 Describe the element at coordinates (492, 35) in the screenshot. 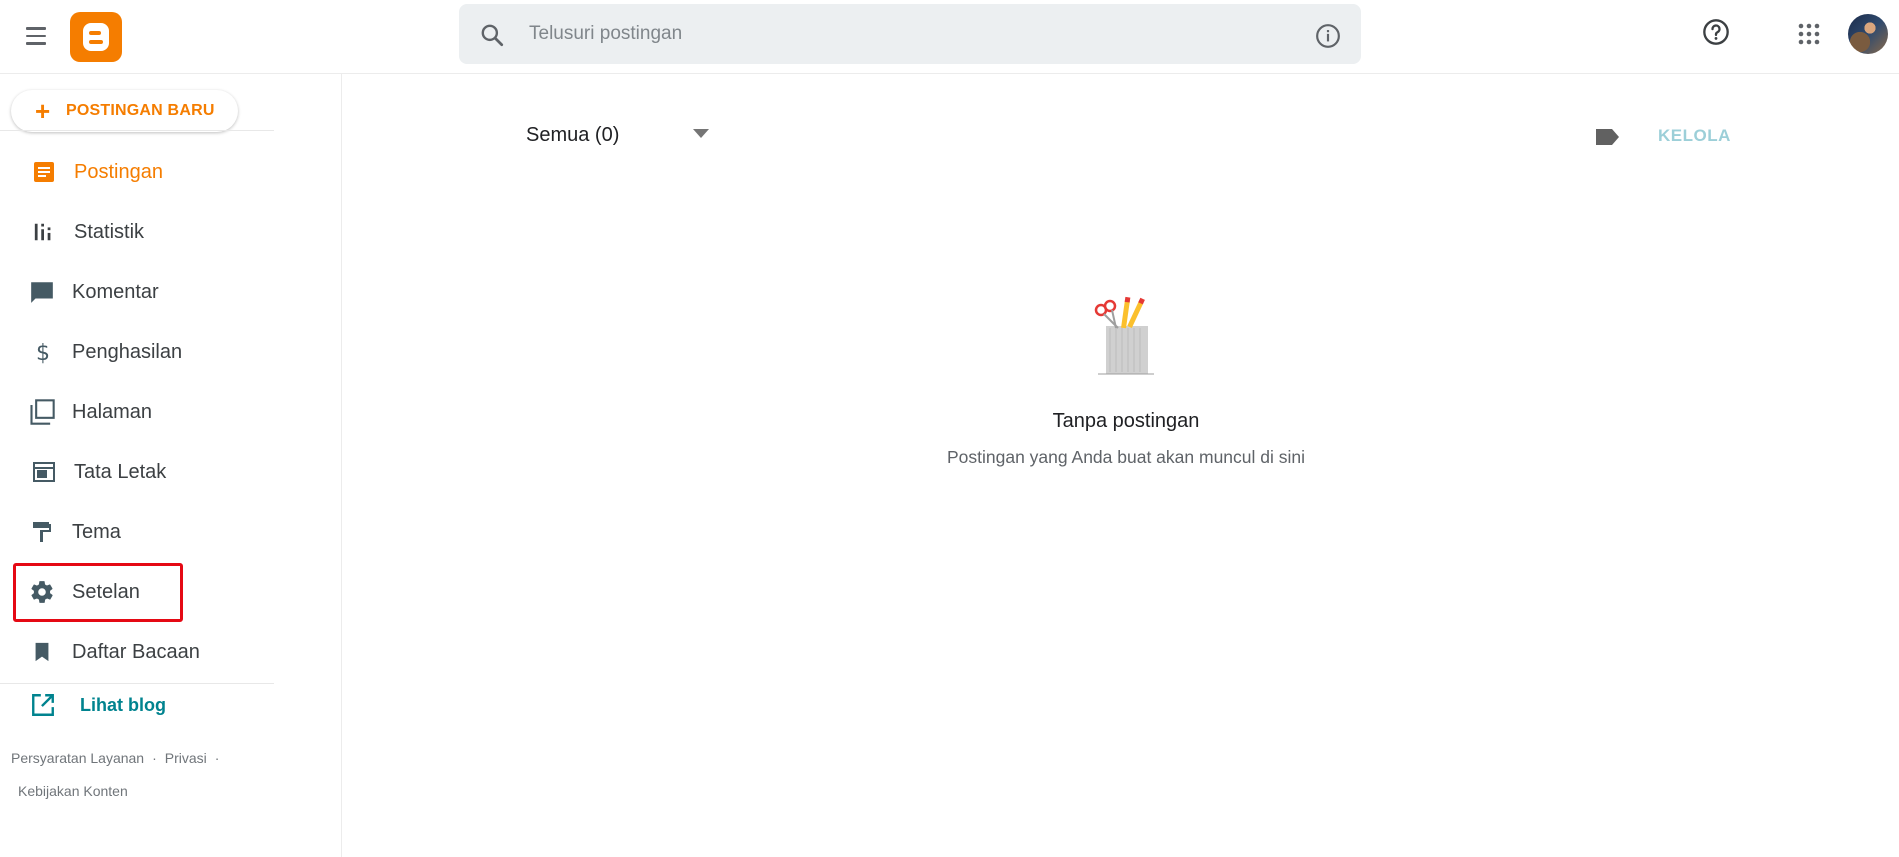

I see `search-icon` at that location.